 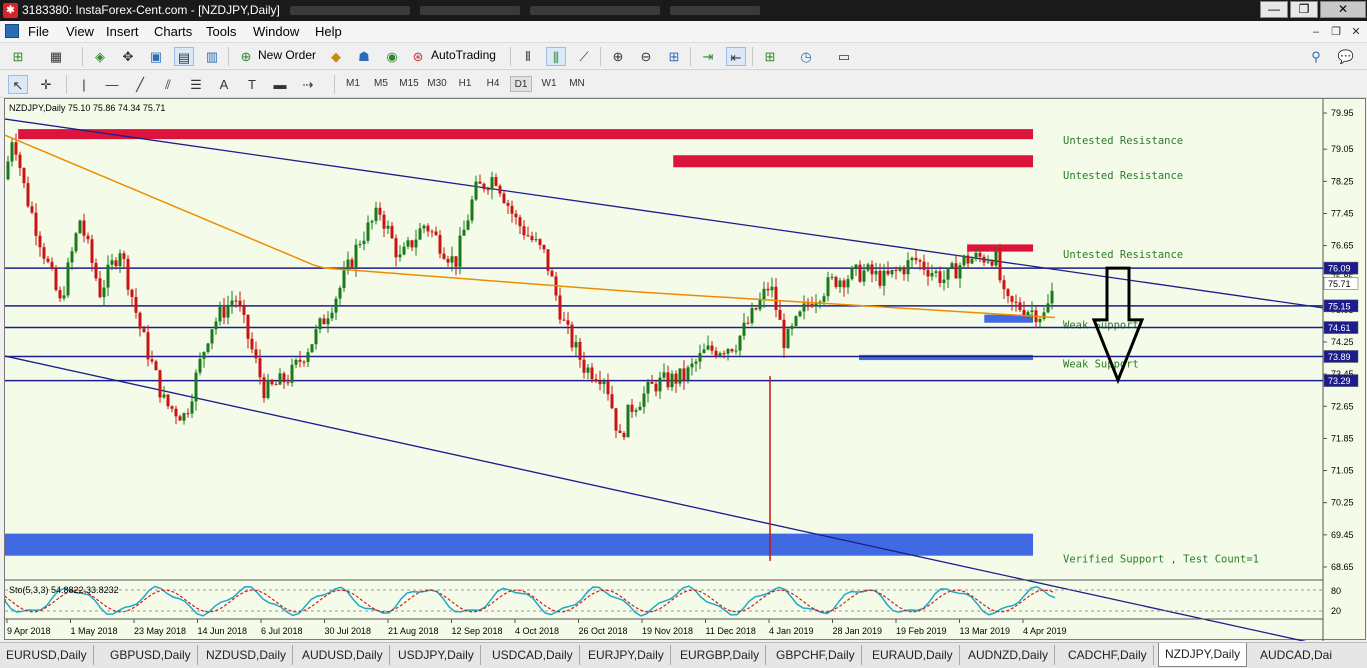 I want to click on new-order-button: New Order, so click(x=287, y=55).